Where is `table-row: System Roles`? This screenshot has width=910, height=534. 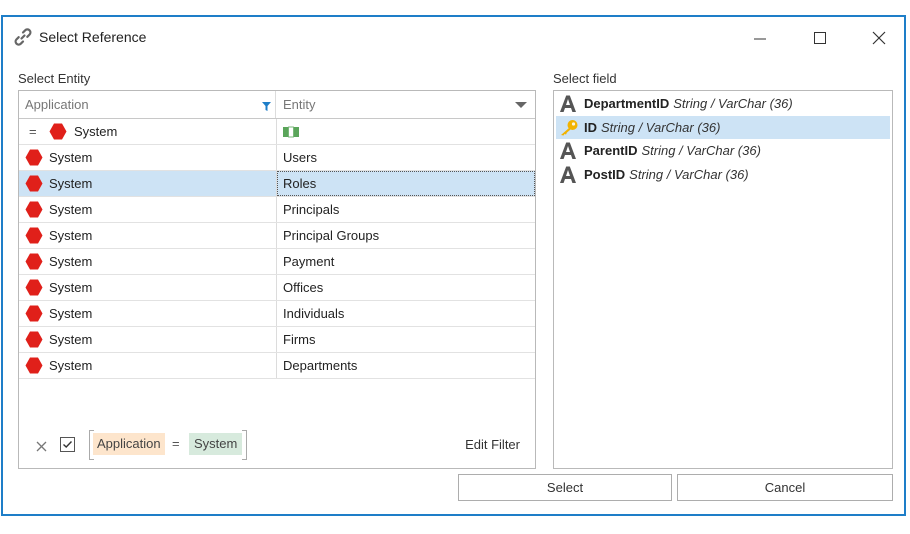
table-row: System Roles is located at coordinates (277, 184).